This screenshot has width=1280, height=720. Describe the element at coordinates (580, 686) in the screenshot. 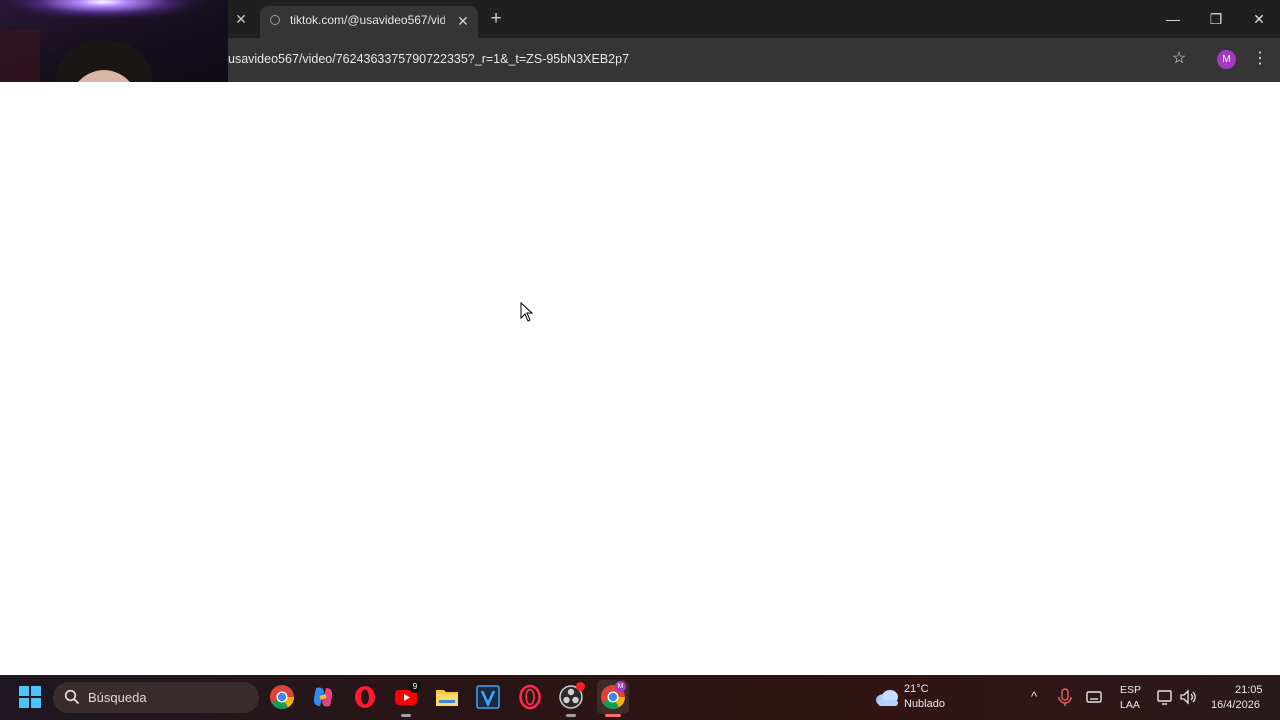

I see `obs-recording-dot` at that location.